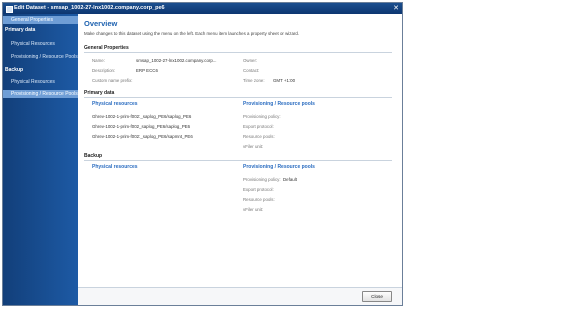 The width and height of the screenshot is (574, 311). Describe the element at coordinates (259, 136) in the screenshot. I see `primary-resource-pools-label: Resource pools:` at that location.